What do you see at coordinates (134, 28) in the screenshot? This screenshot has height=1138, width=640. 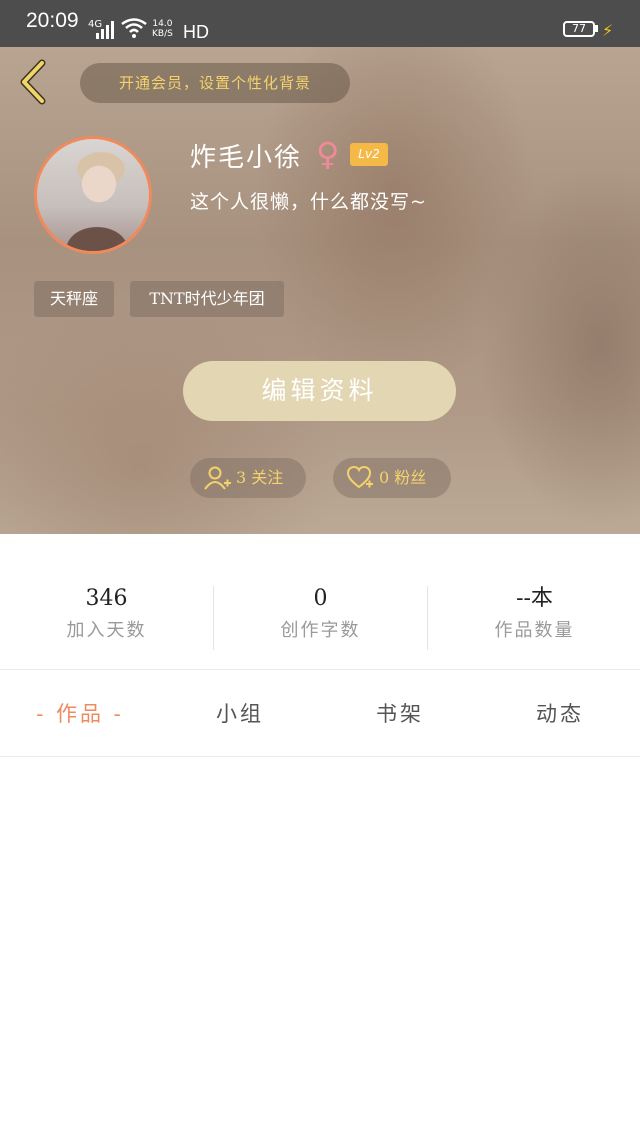 I see `wifi-icon` at bounding box center [134, 28].